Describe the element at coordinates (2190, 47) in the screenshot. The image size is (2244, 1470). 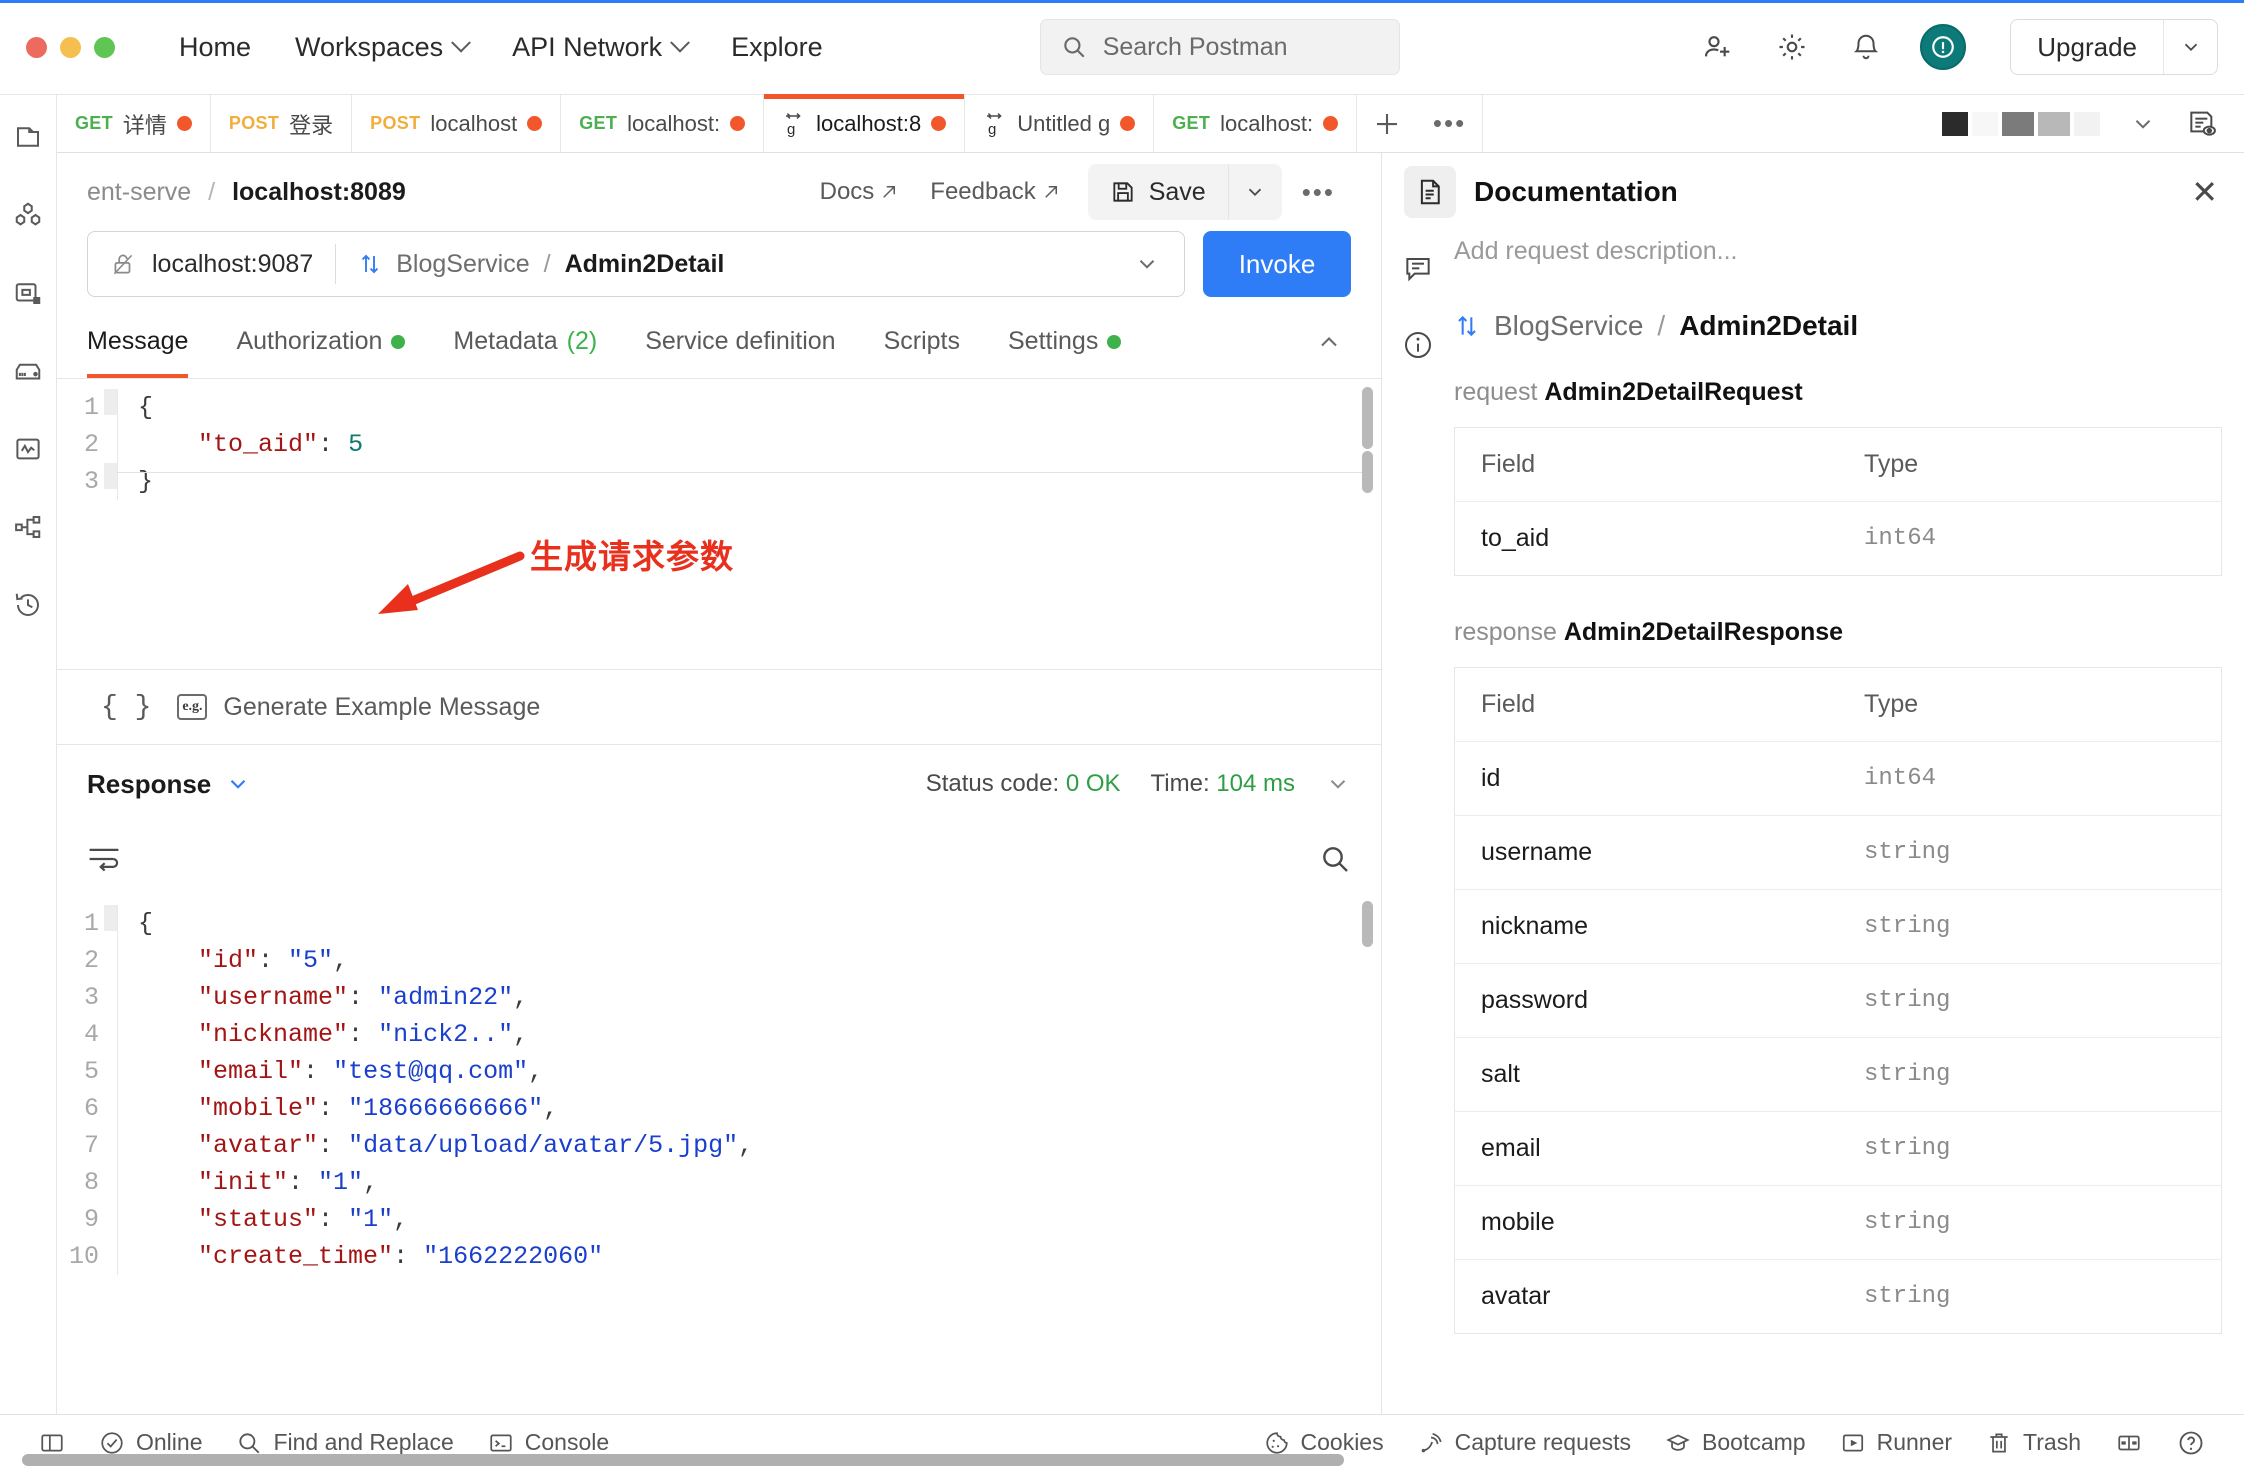
I see `chevron-down-icon` at that location.